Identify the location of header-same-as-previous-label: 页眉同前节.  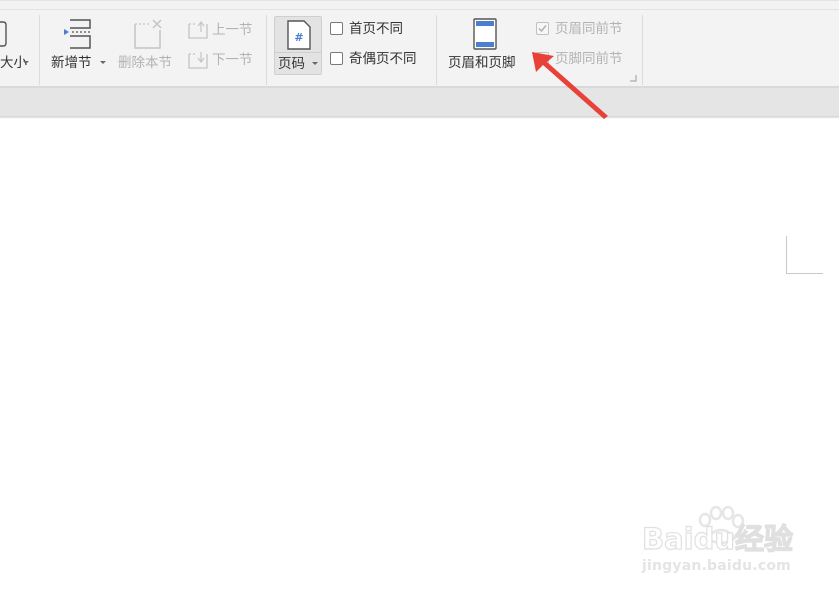
(589, 29).